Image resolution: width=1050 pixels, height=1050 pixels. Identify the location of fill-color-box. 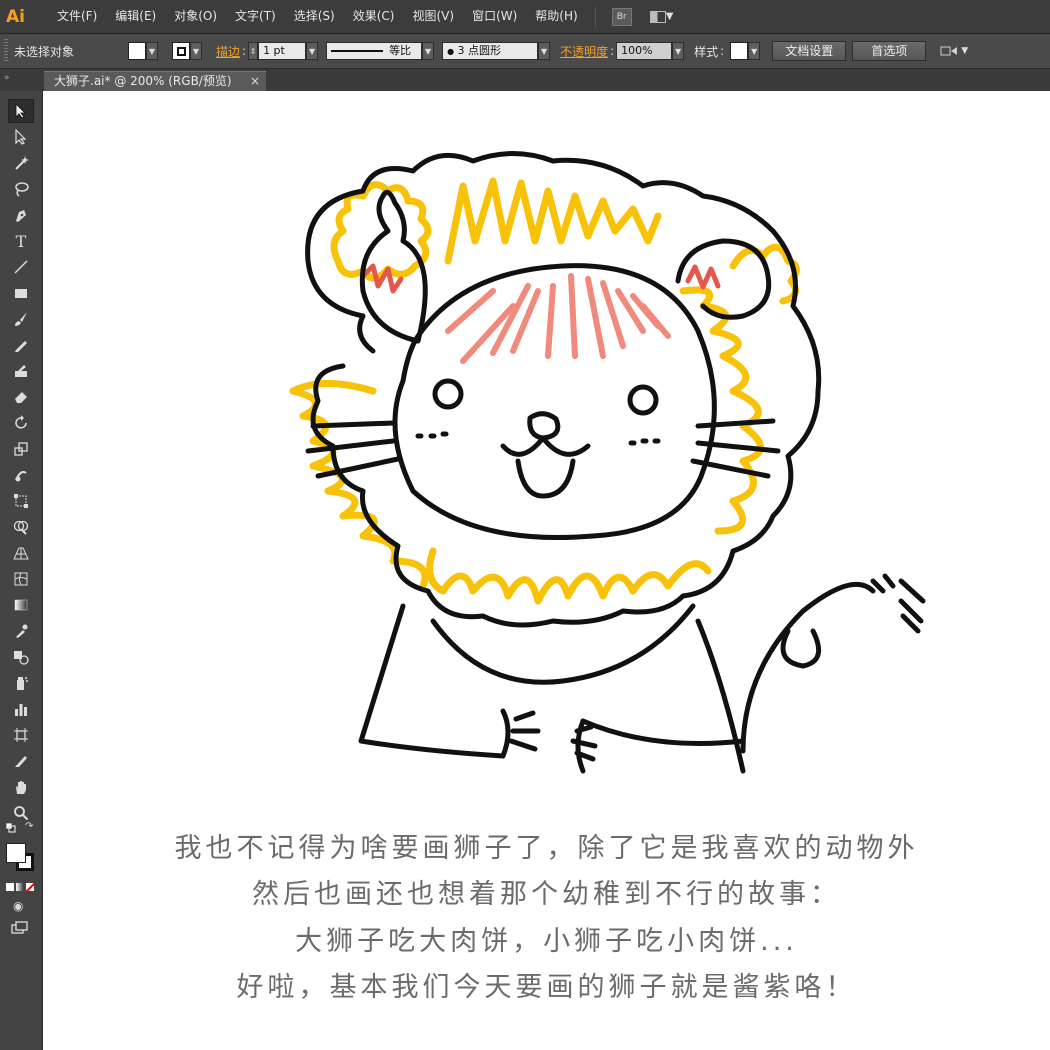
(16, 853).